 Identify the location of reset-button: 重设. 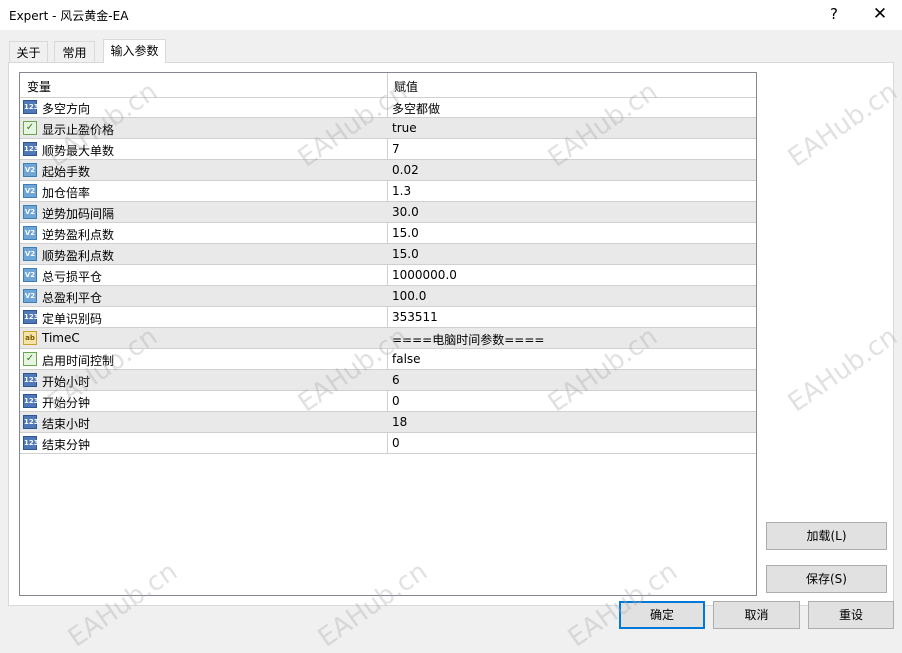
(851, 615).